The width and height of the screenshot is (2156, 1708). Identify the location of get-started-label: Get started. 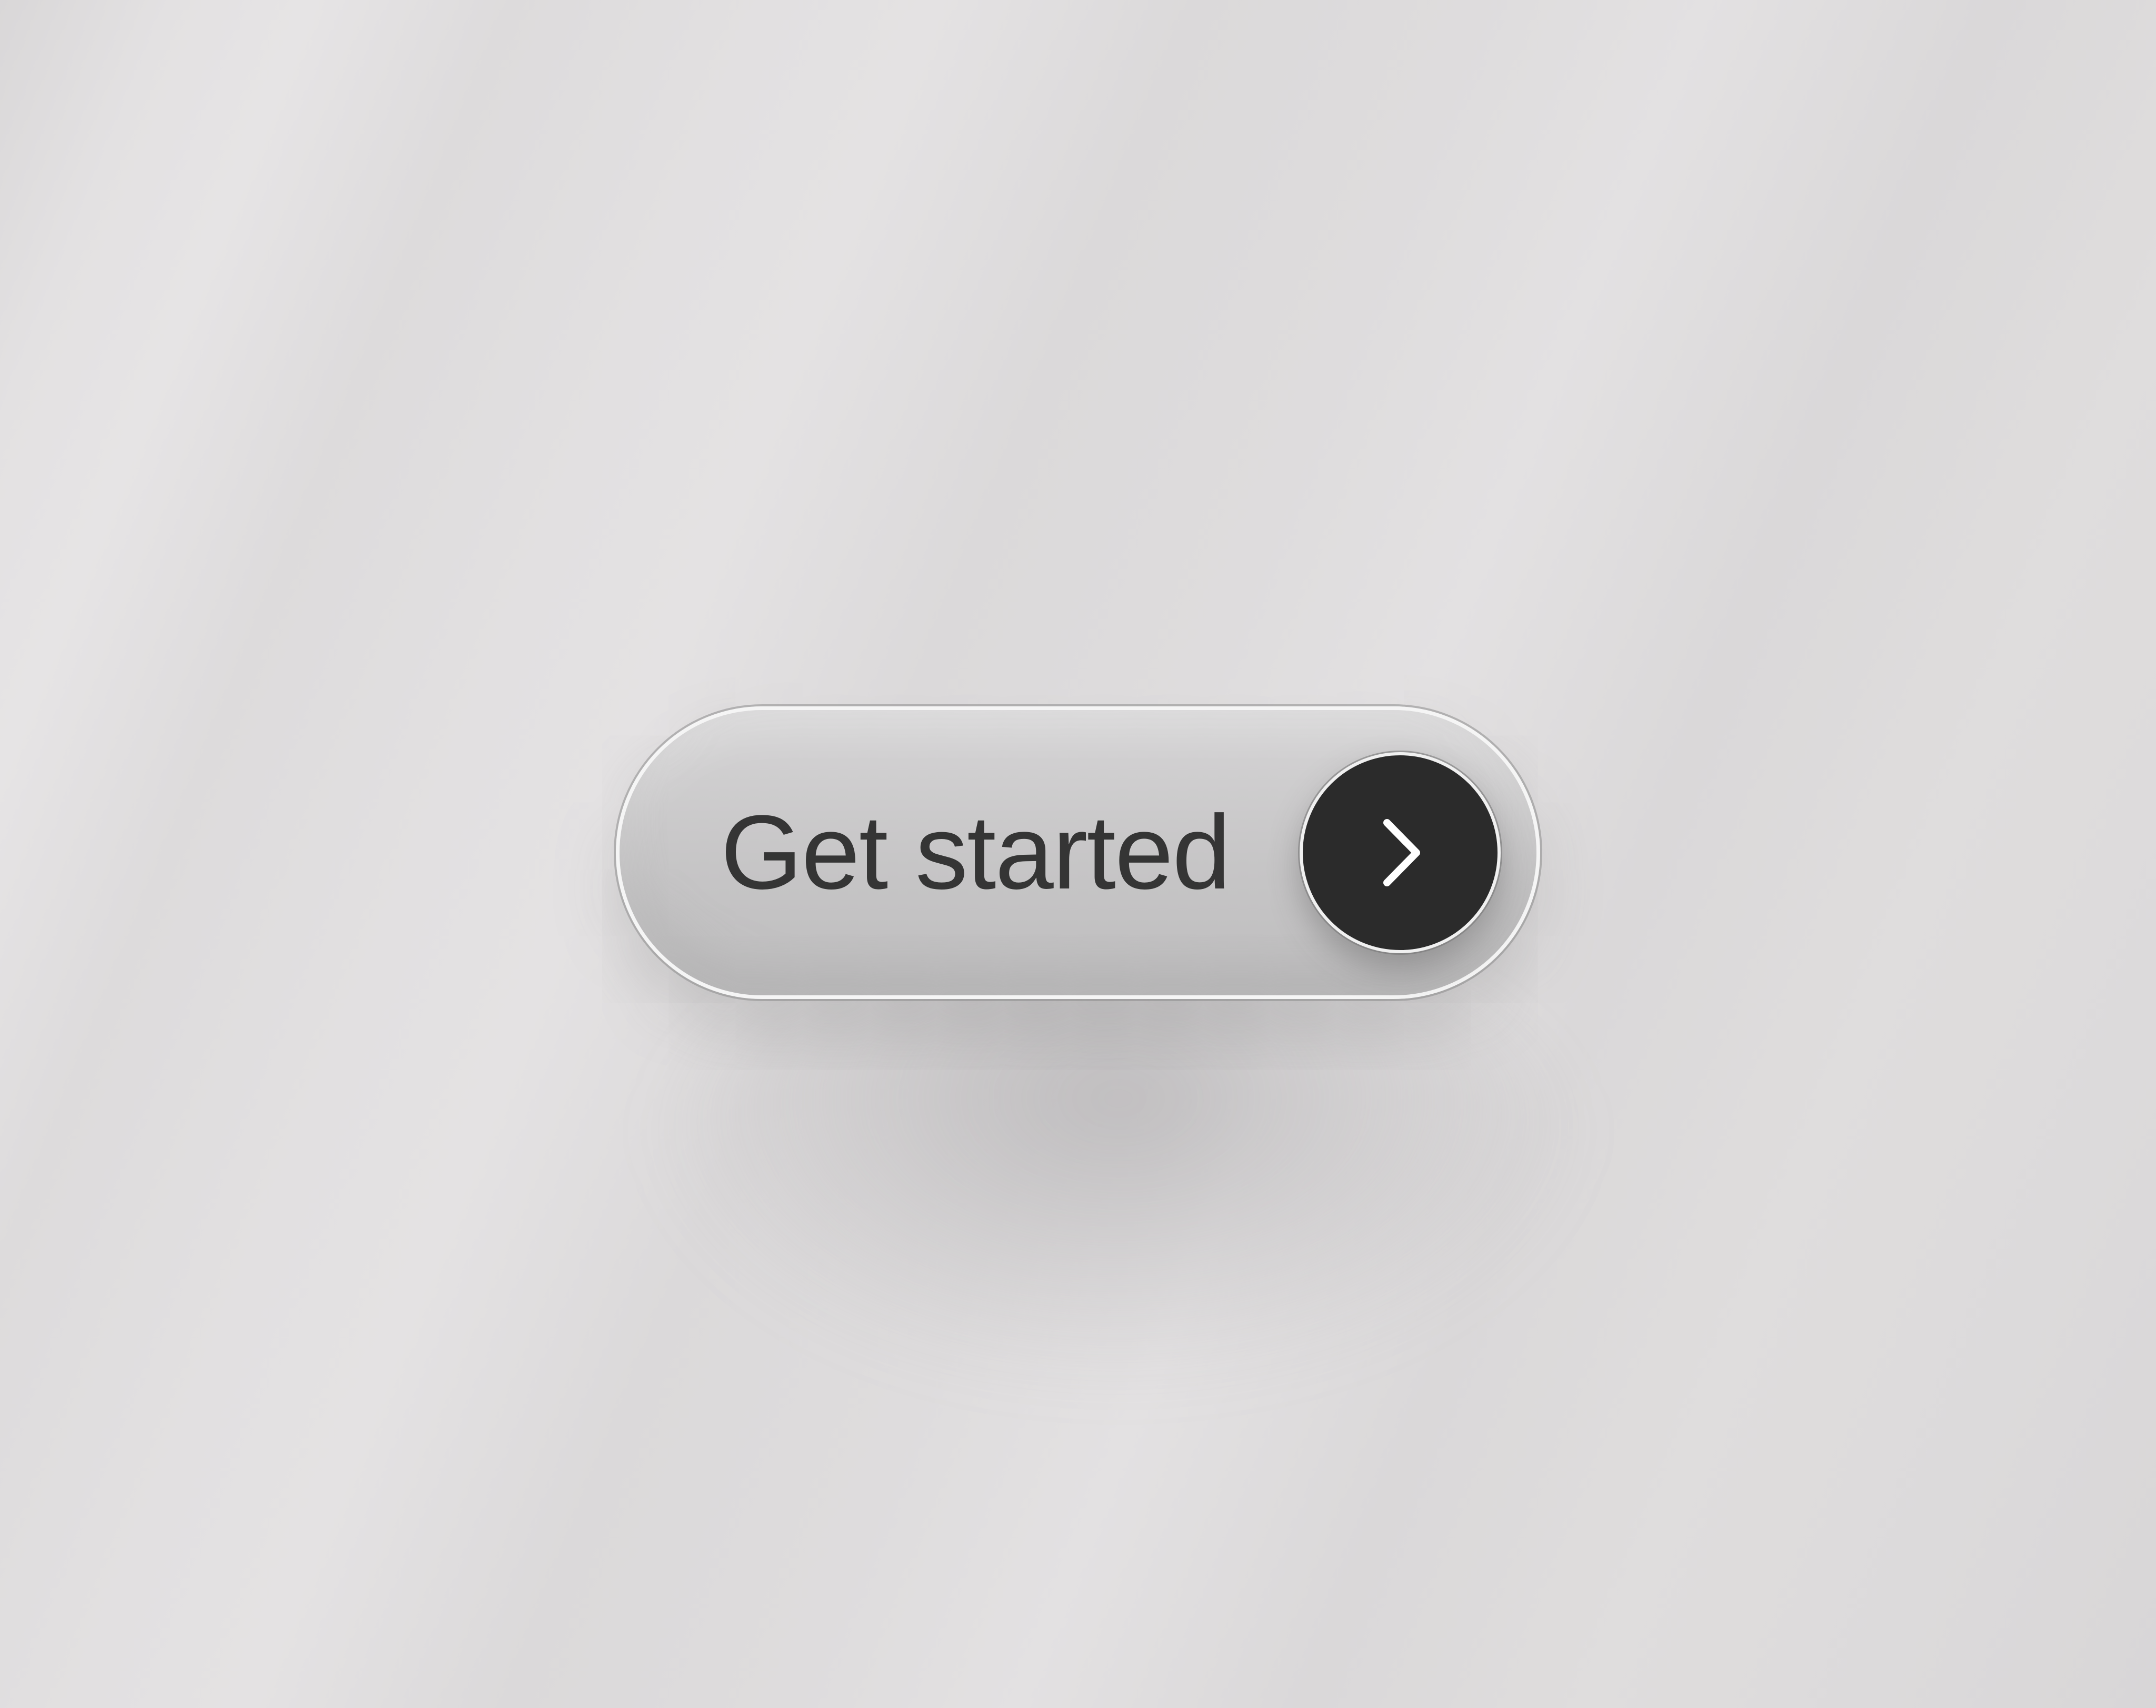
(976, 852).